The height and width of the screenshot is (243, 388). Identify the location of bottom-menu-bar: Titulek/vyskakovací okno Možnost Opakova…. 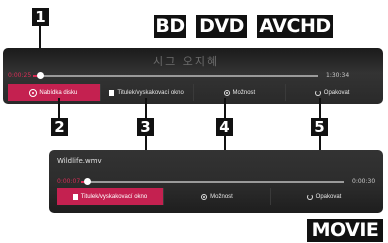
(217, 196).